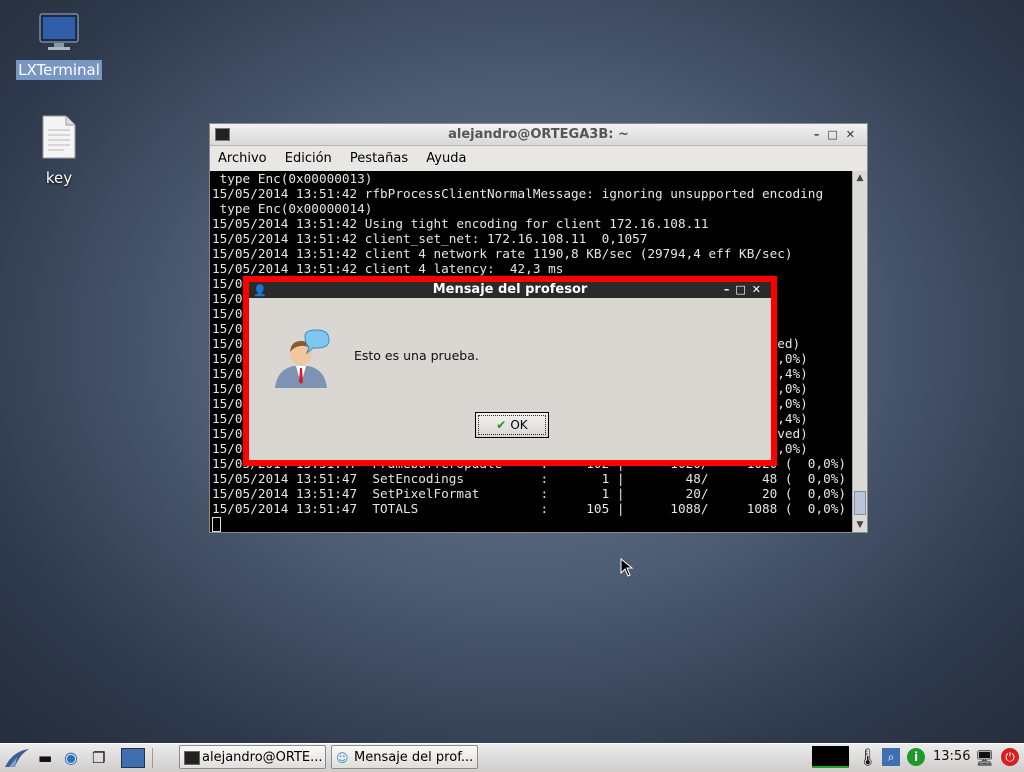 Image resolution: width=1024 pixels, height=772 pixels. Describe the element at coordinates (260, 290) in the screenshot. I see `teacher-icon: 👤` at that location.